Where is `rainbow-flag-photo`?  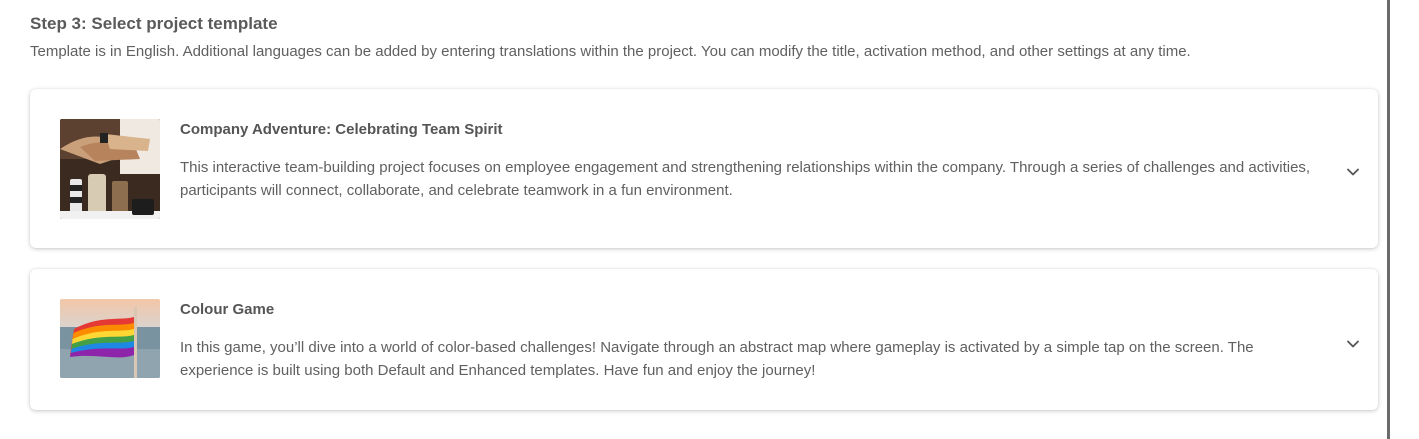 rainbow-flag-photo is located at coordinates (110, 338).